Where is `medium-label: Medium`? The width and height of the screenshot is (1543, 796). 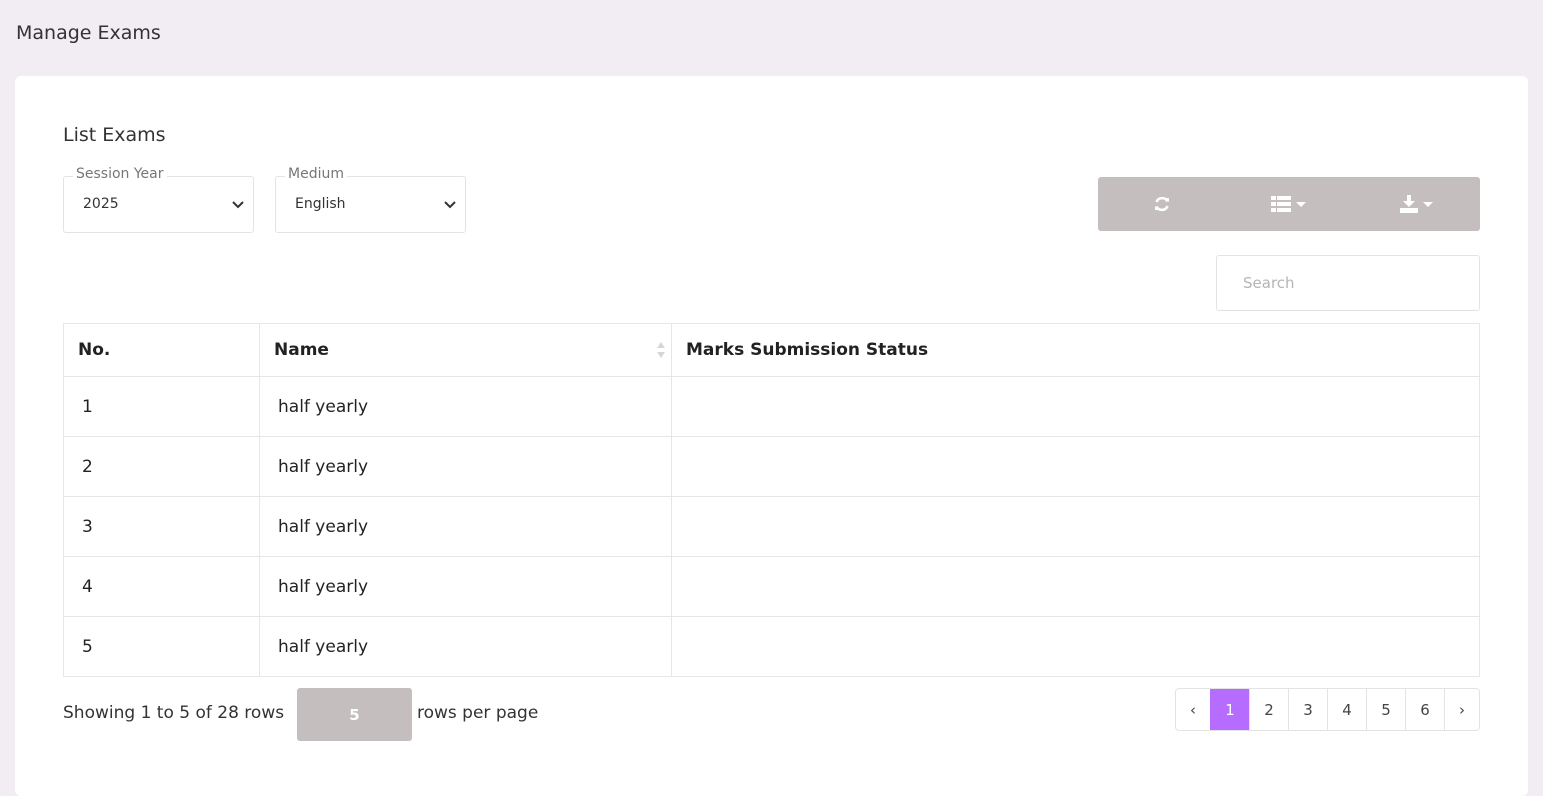 medium-label: Medium is located at coordinates (316, 174).